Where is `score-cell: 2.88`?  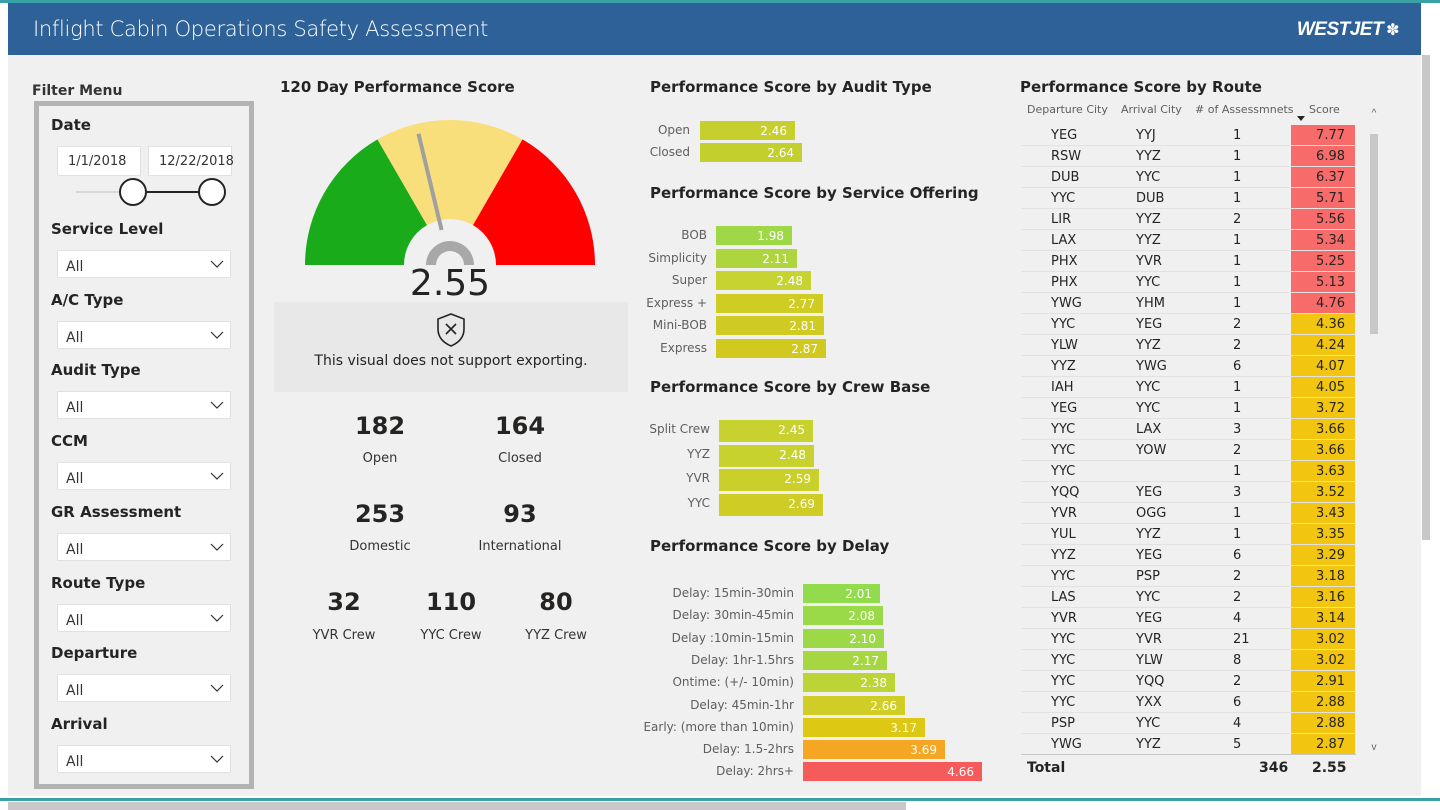
score-cell: 2.88 is located at coordinates (1323, 702).